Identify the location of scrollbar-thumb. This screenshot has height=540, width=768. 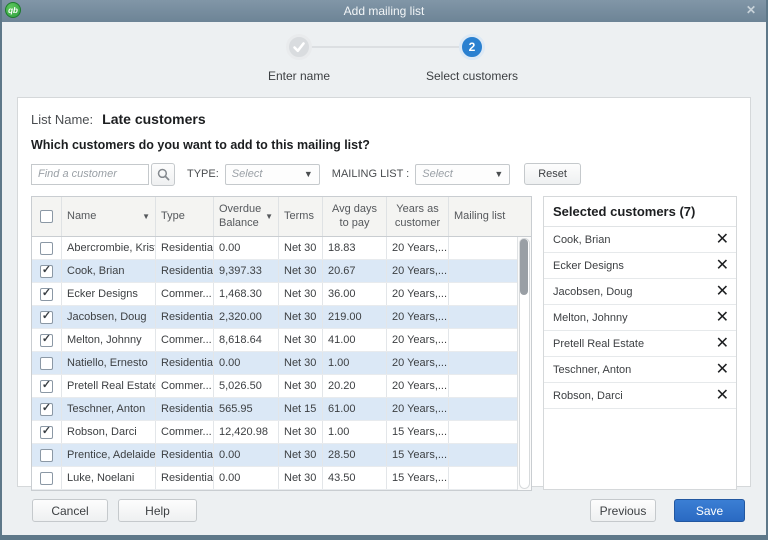
(524, 267).